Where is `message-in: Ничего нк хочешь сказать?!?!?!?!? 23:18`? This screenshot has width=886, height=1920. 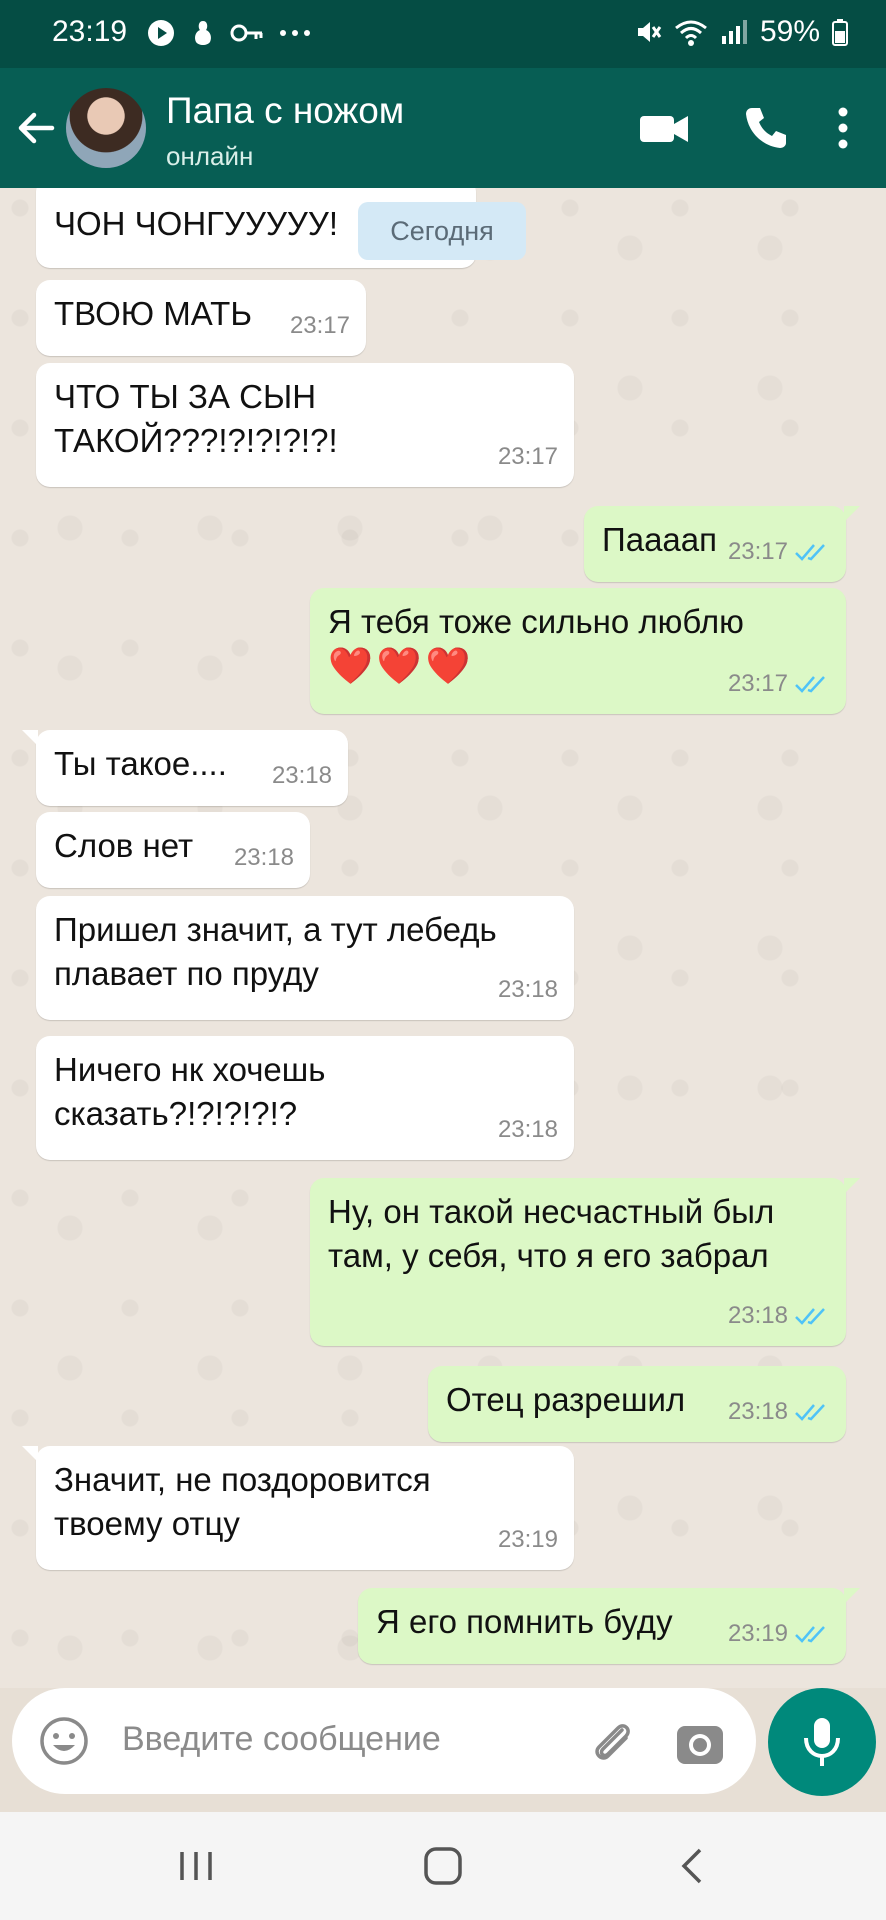
message-in: Ничего нк хочешь сказать?!?!?!?!? 23:18 is located at coordinates (305, 1098).